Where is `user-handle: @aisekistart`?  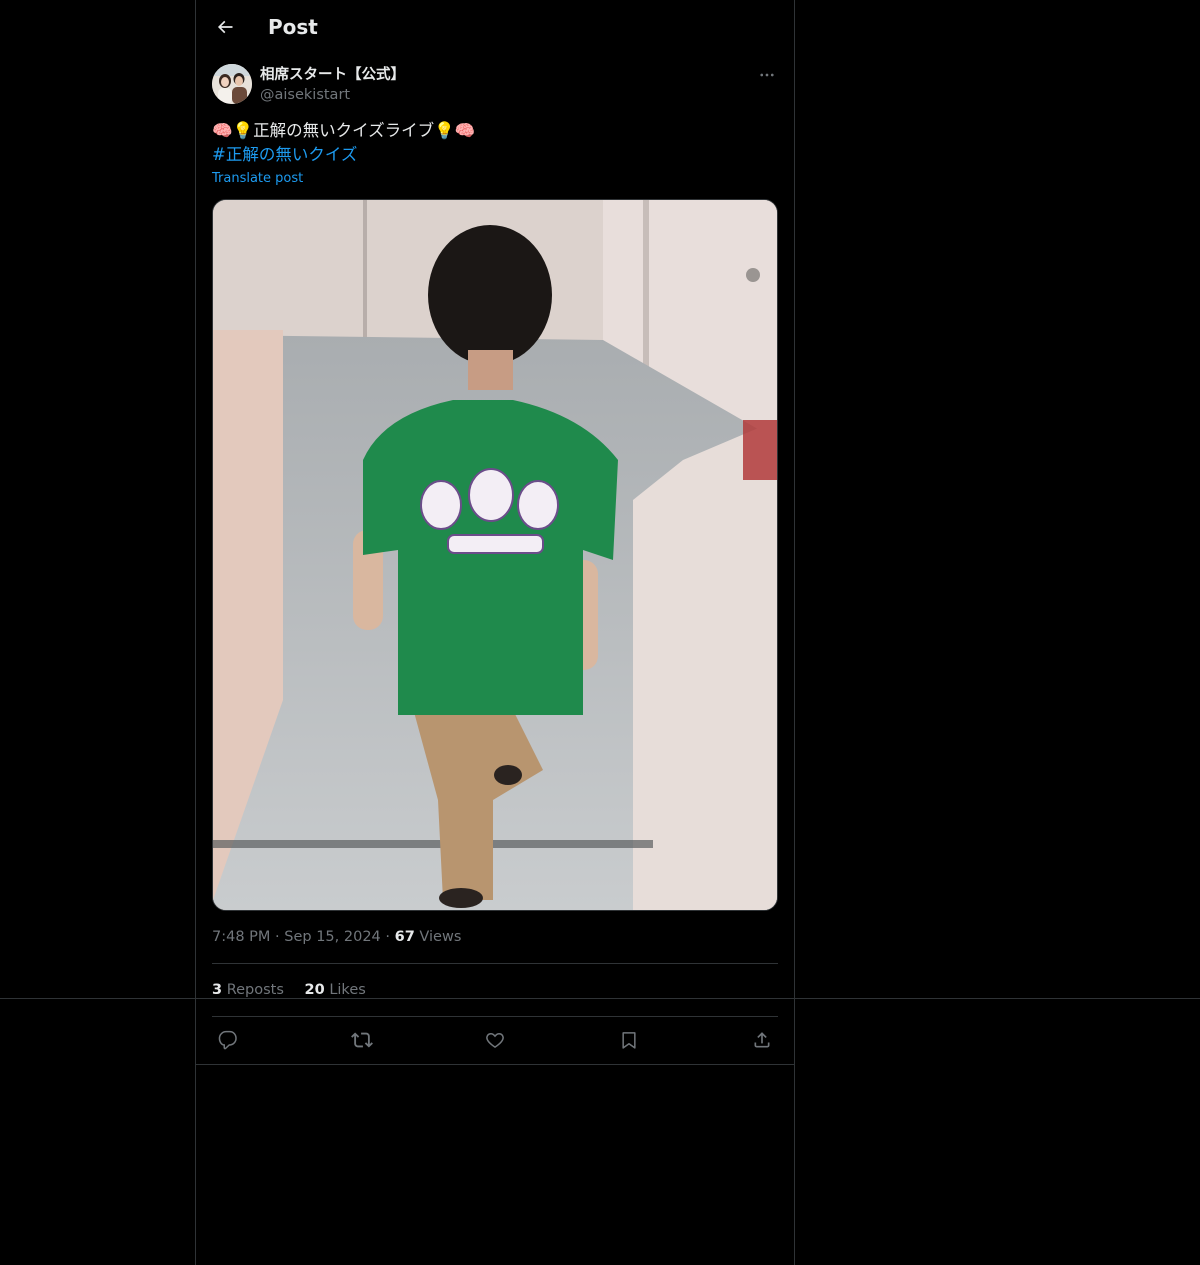 user-handle: @aisekistart is located at coordinates (305, 95).